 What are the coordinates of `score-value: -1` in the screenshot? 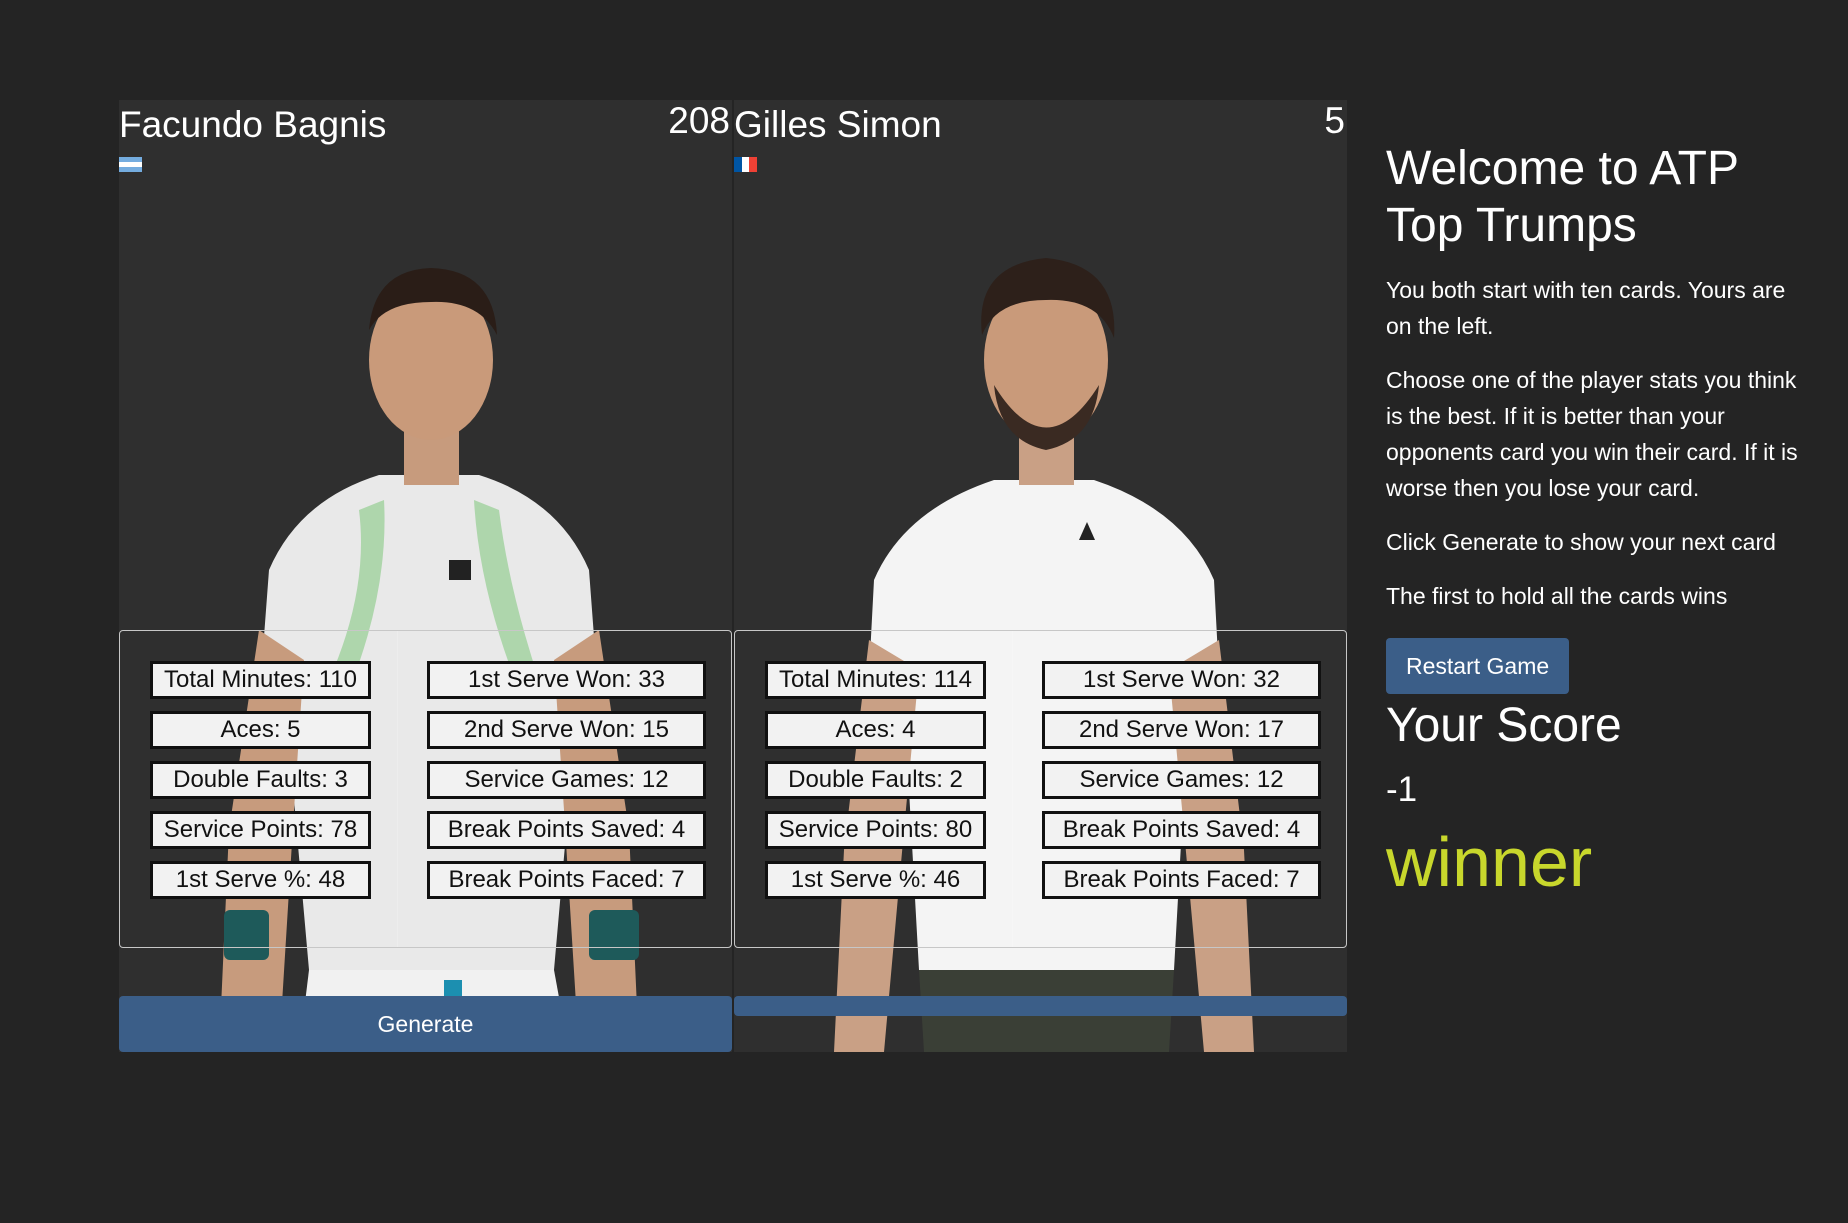 It's located at (1402, 789).